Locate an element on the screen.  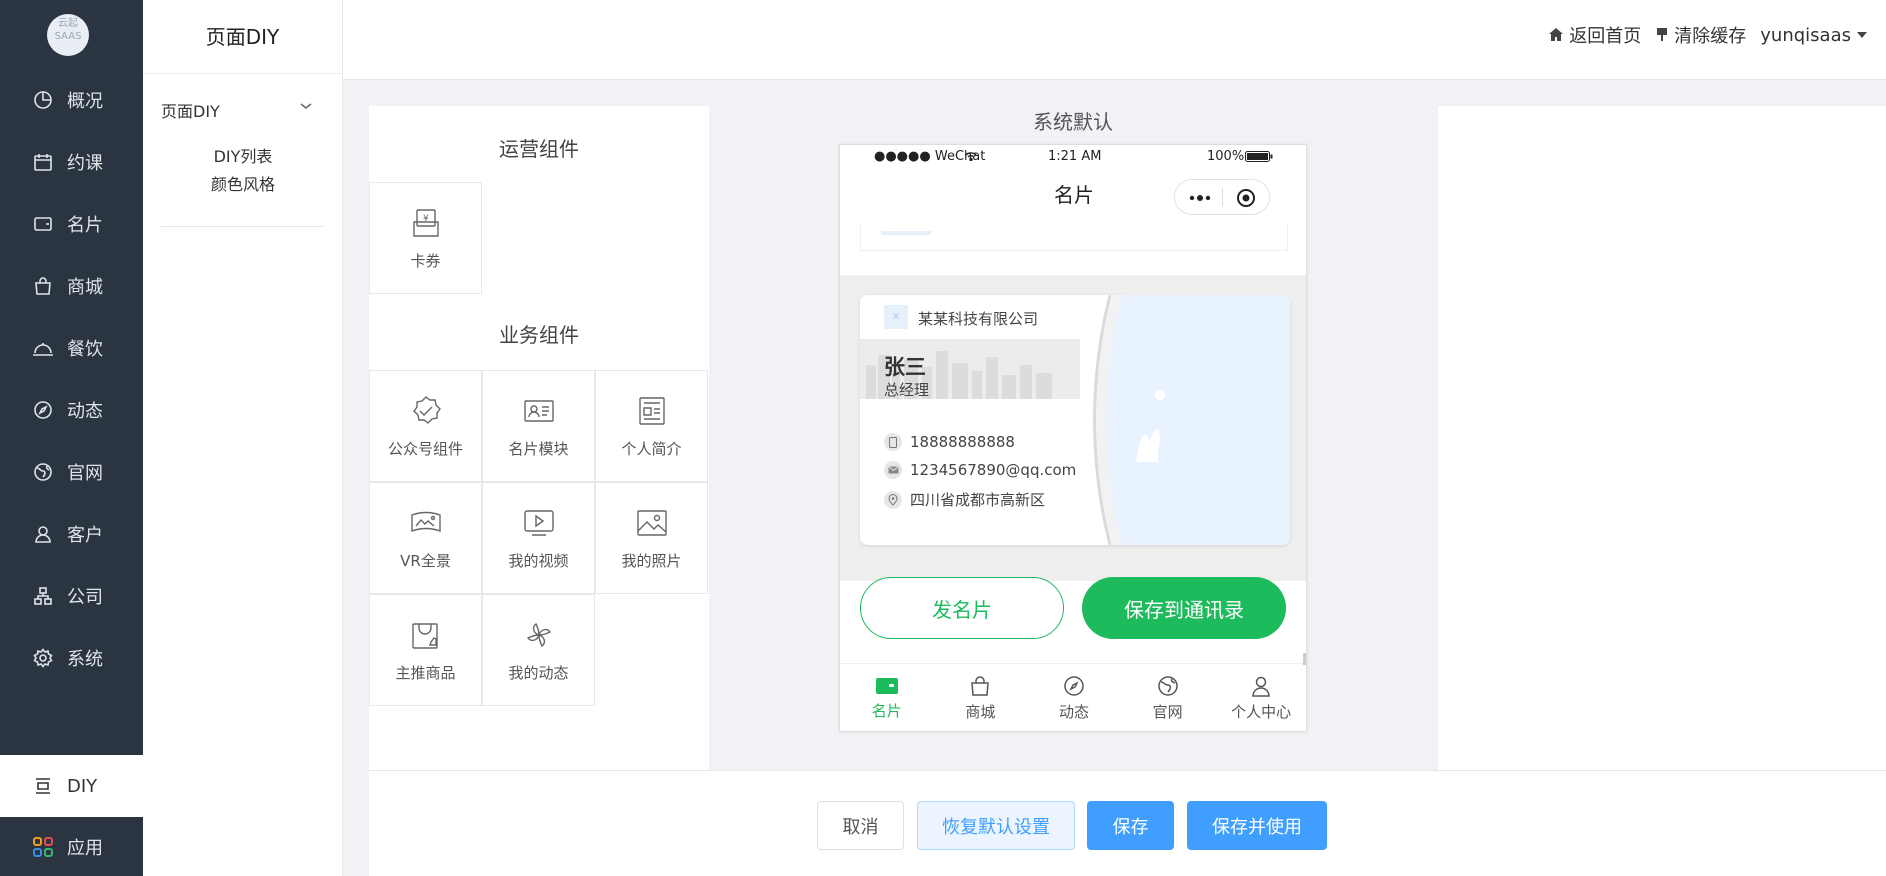
brush-icon is located at coordinates (1662, 34).